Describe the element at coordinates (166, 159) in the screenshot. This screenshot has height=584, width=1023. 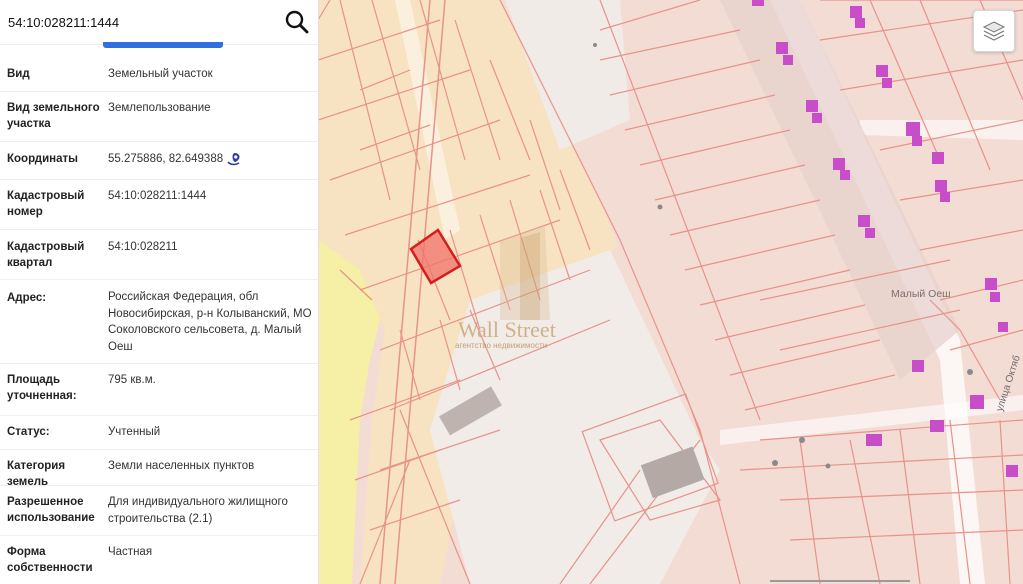
I see `coordinates-value: 55.275886, 82.649388` at that location.